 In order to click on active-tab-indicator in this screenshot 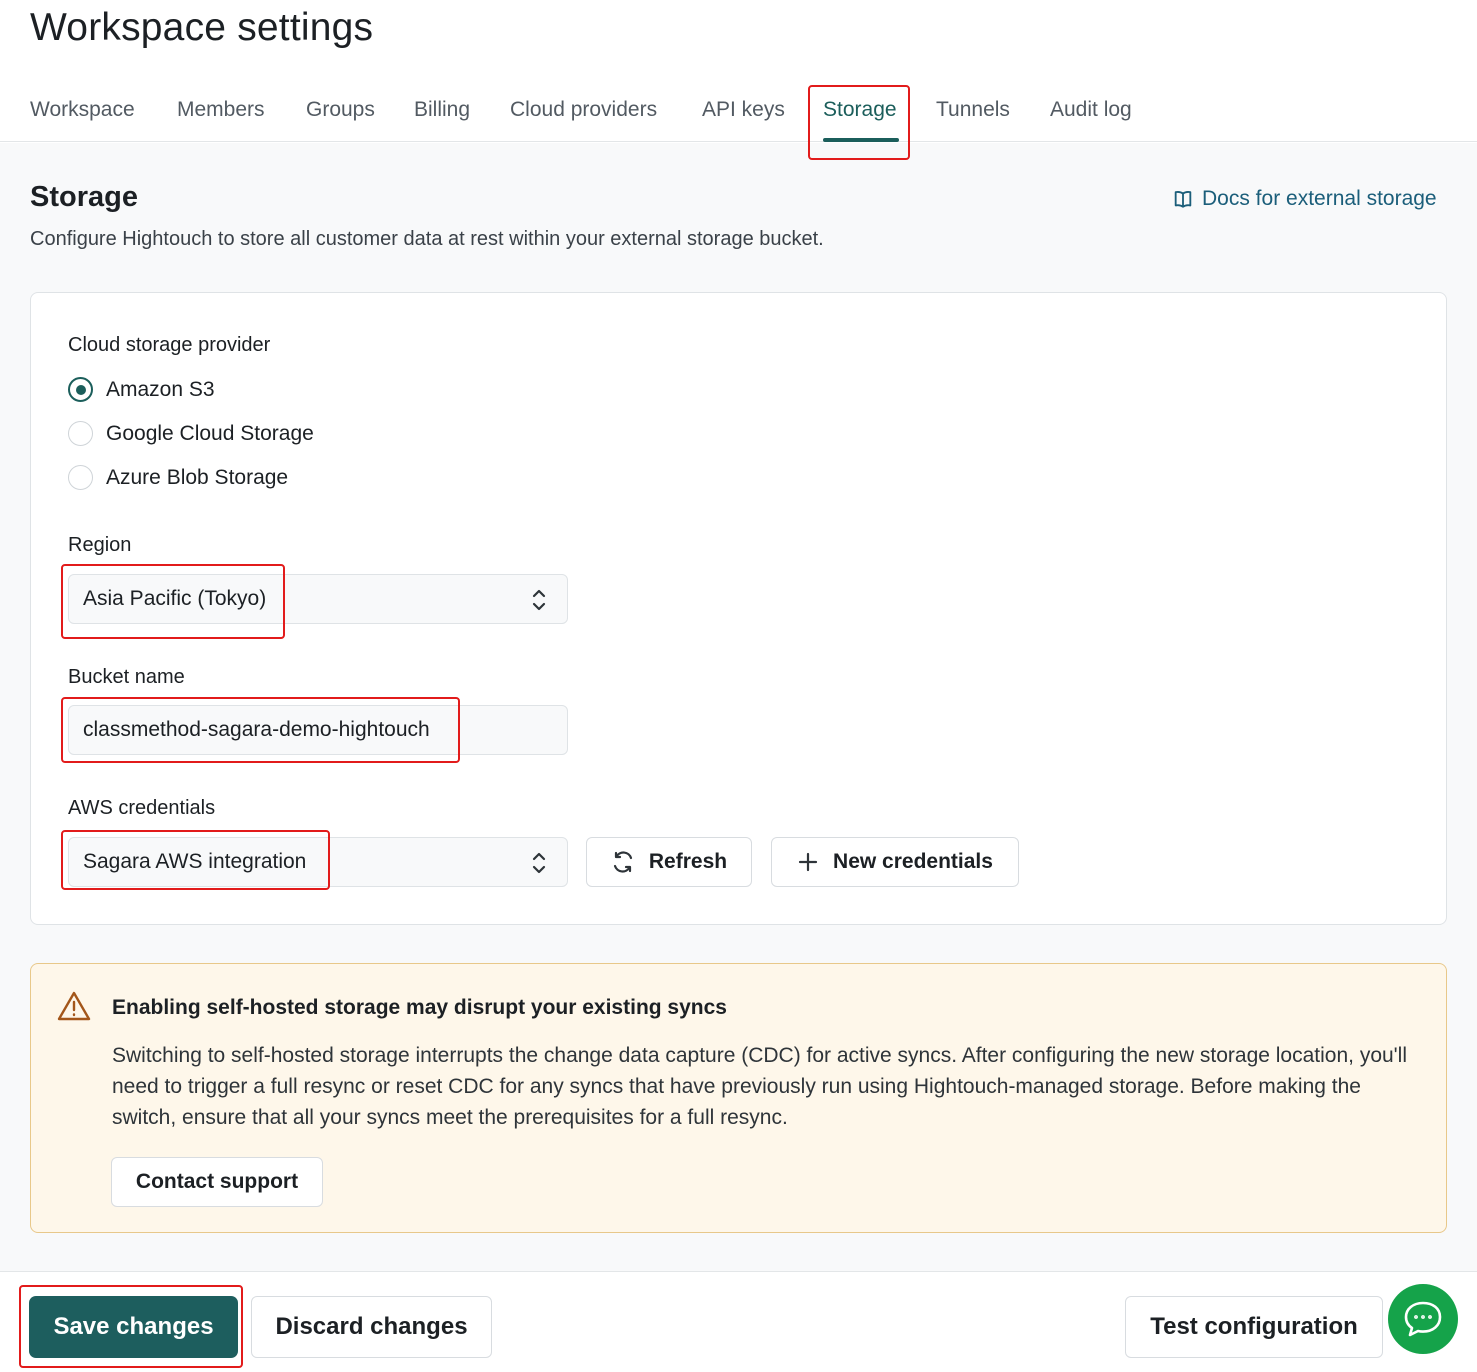, I will do `click(861, 140)`.